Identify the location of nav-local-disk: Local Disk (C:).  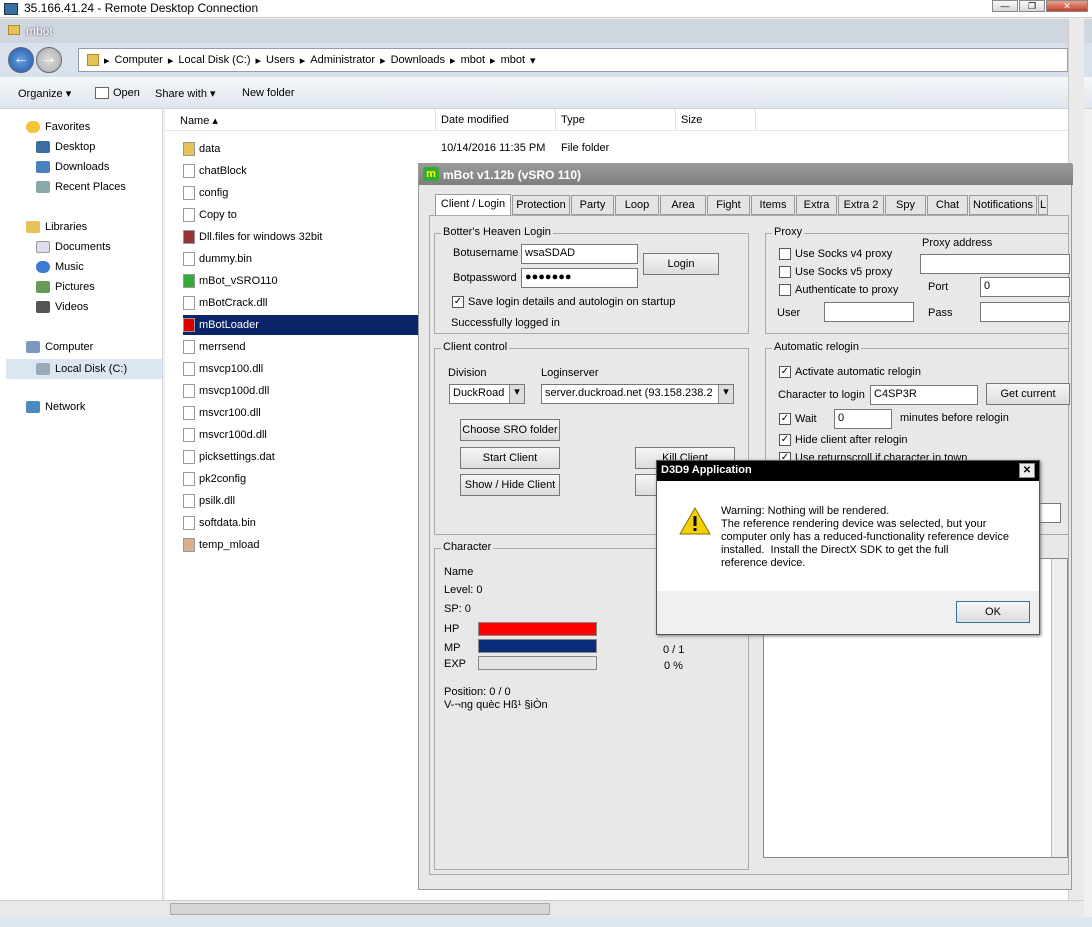
(84, 369).